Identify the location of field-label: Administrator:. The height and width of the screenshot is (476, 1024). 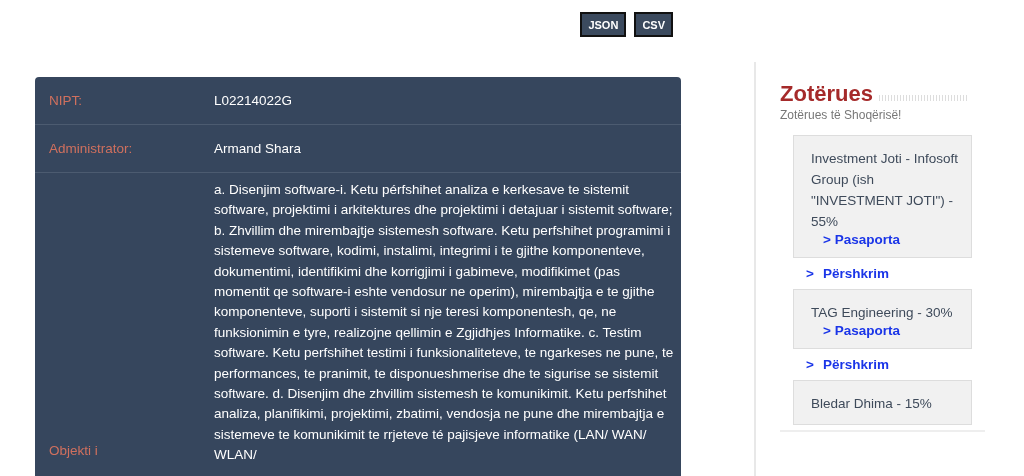
(91, 148).